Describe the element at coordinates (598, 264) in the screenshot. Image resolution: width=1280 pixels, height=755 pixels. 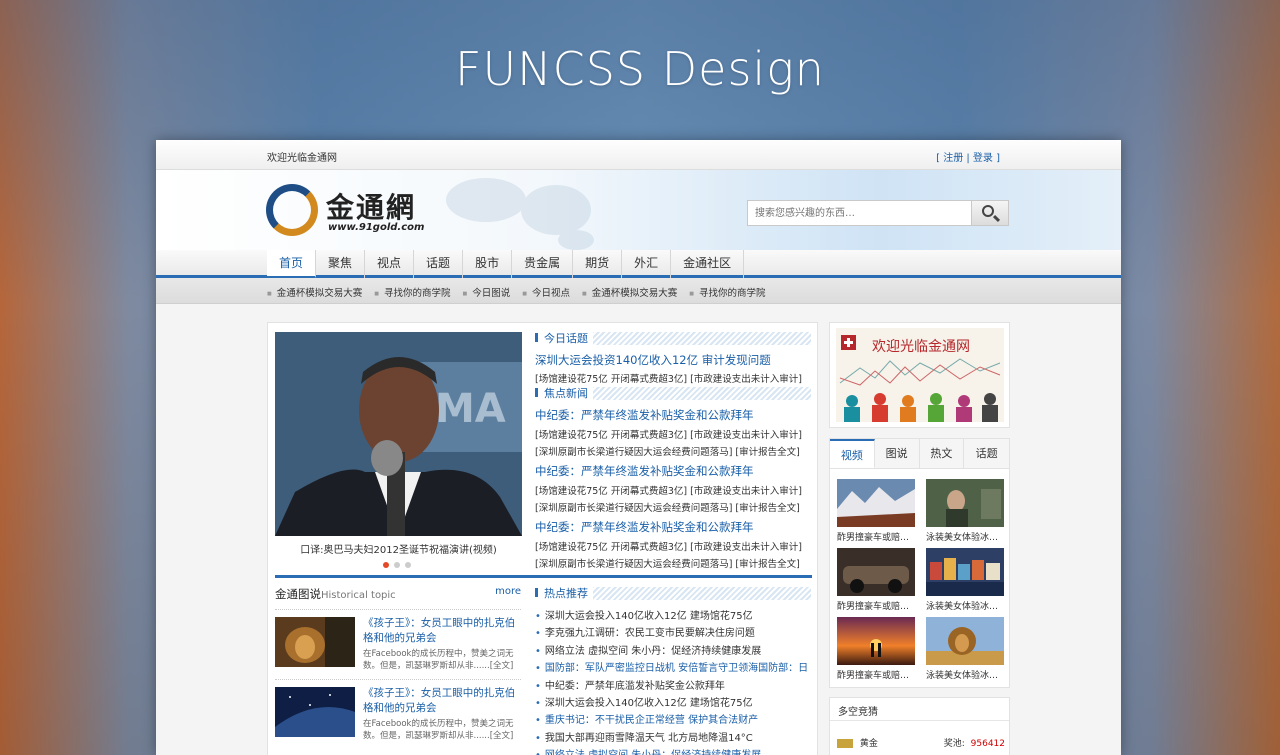
I see `nav-item-futures: 期货` at that location.